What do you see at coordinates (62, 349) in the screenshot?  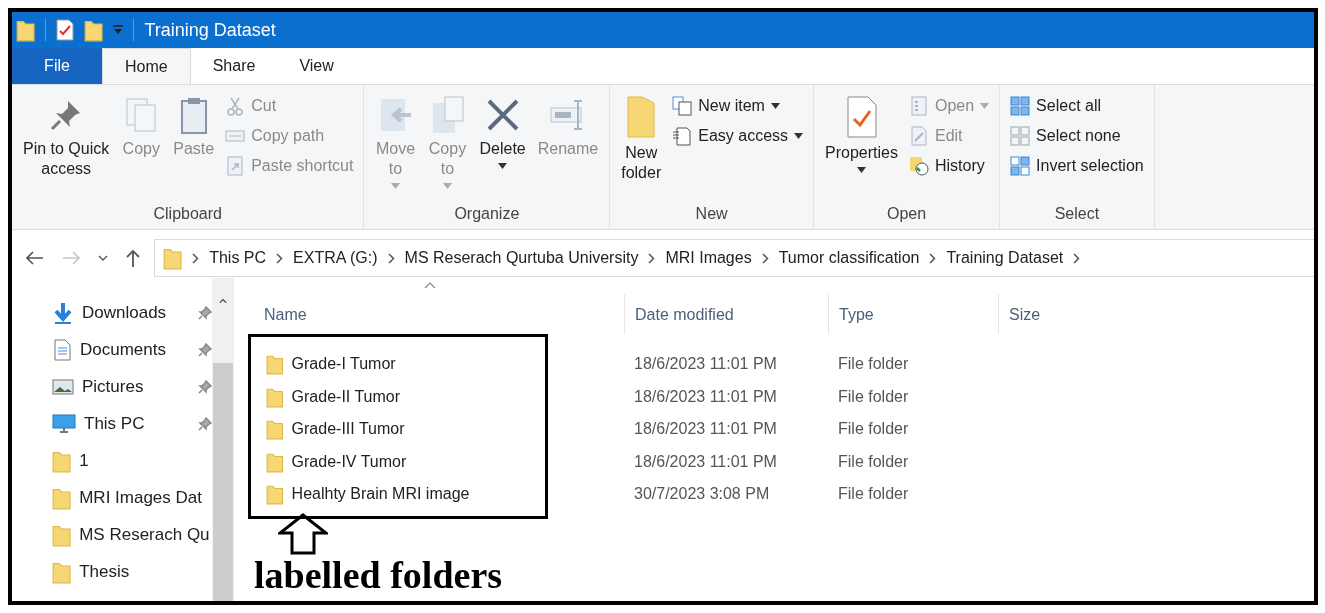 I see `document-icon` at bounding box center [62, 349].